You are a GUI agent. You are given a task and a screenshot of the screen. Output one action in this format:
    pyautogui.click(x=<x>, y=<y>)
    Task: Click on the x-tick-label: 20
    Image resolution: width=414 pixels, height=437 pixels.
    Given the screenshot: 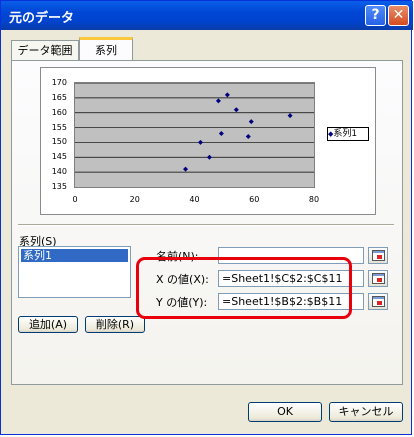 What is the action you would take?
    pyautogui.click(x=134, y=199)
    